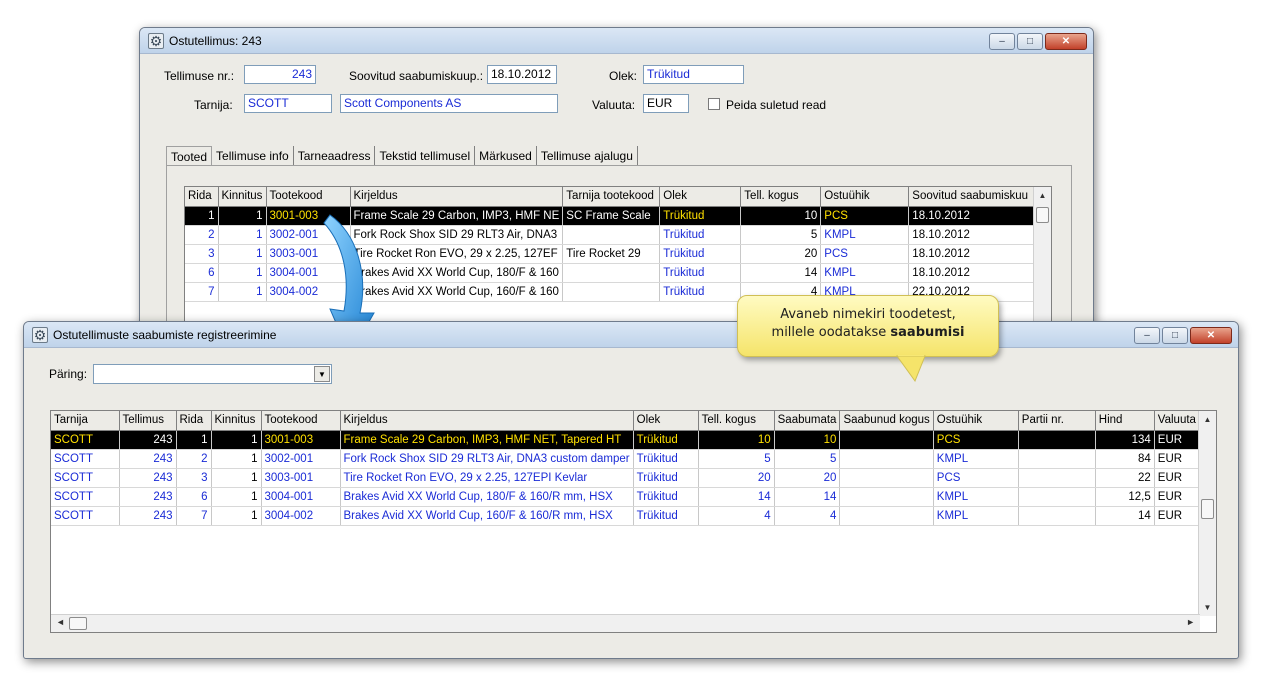 This screenshot has height=682, width=1261. I want to click on supplier-code-field: SCOTT, so click(288, 103).